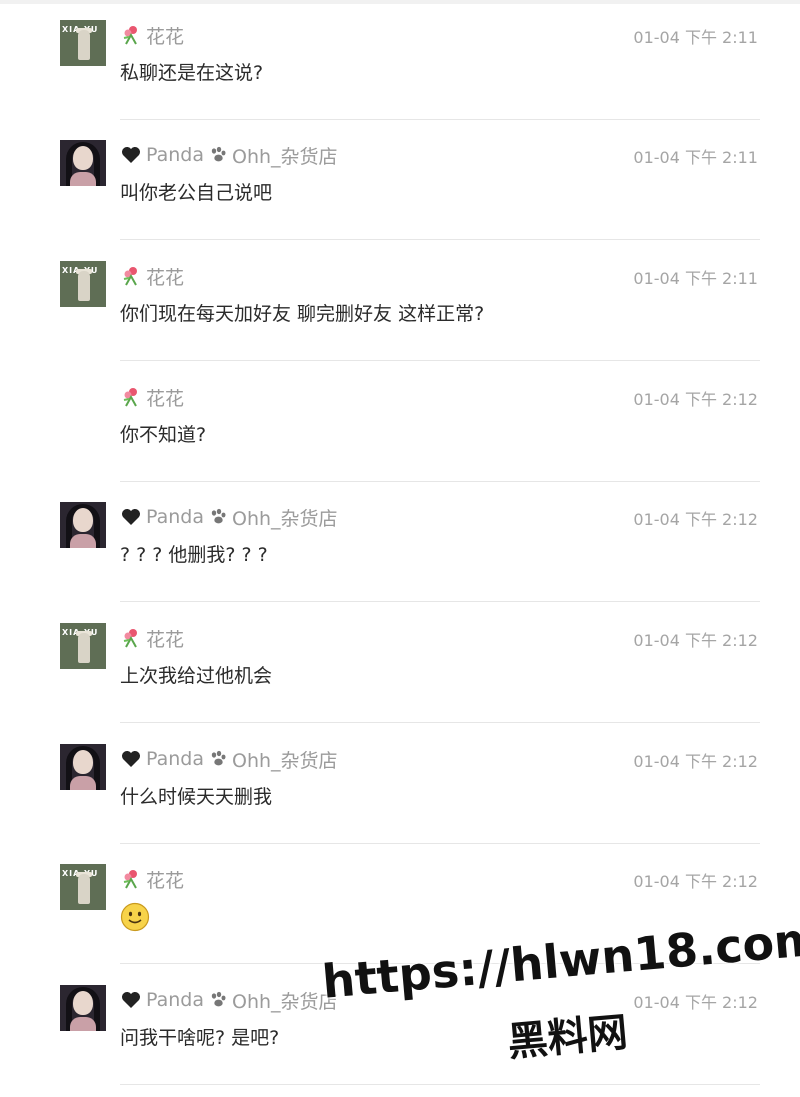  Describe the element at coordinates (302, 314) in the screenshot. I see `message-text: 你们现在每天加好友 聊完删好友 这样正常?` at that location.